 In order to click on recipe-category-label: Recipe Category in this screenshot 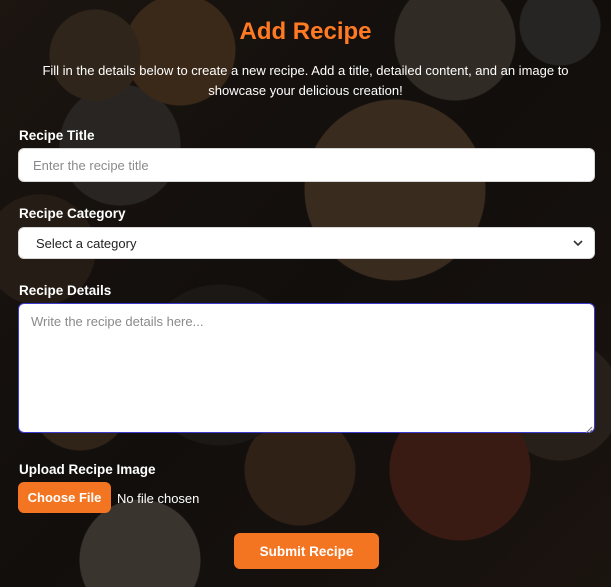, I will do `click(72, 213)`.